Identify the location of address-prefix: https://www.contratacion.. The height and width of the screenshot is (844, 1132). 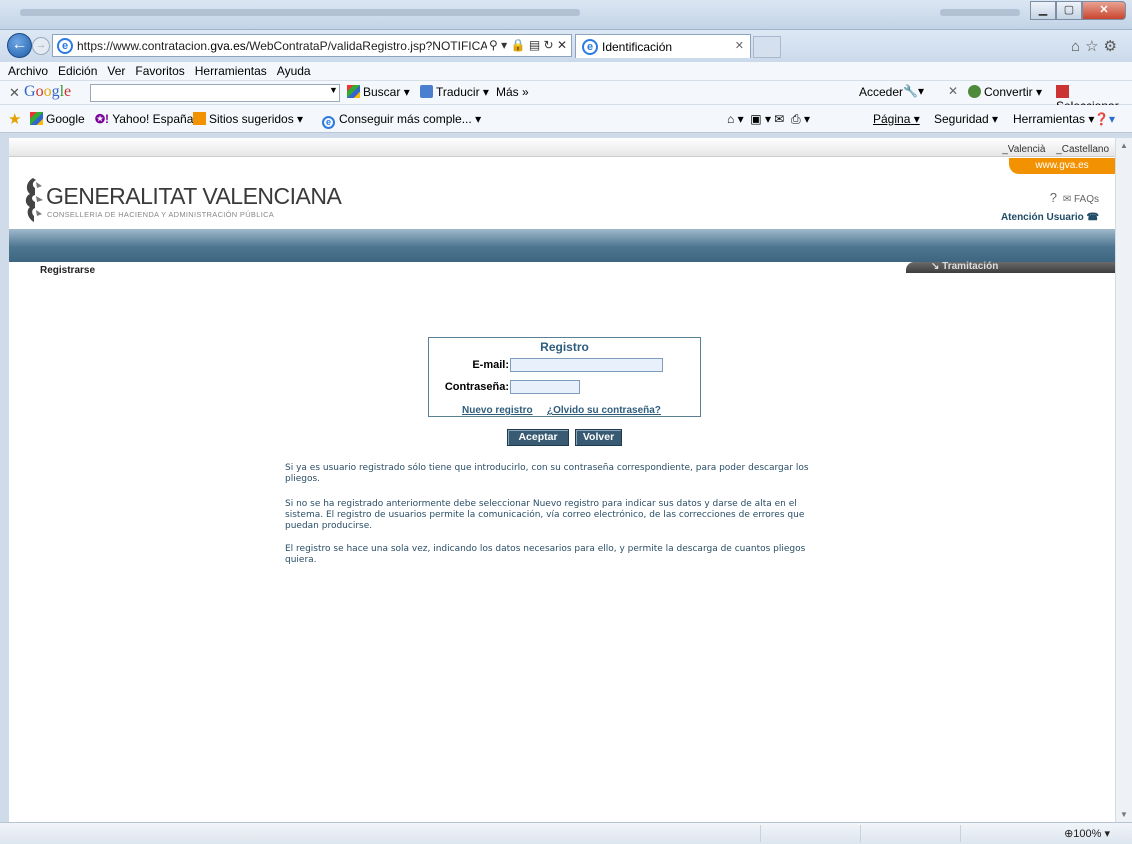
(144, 45).